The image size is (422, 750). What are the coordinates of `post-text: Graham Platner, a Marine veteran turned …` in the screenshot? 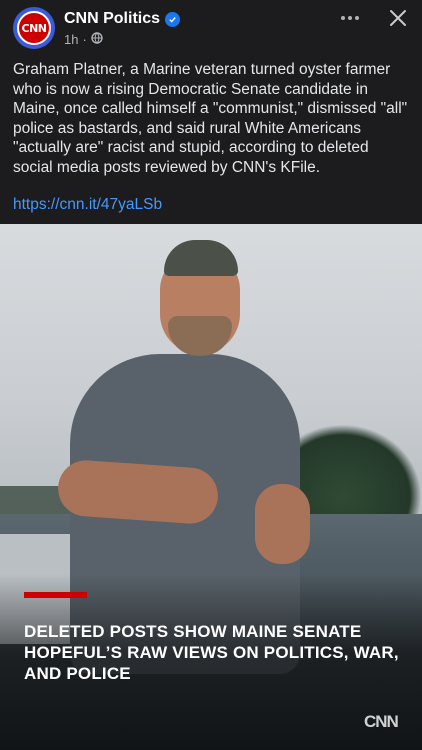 It's located at (210, 118).